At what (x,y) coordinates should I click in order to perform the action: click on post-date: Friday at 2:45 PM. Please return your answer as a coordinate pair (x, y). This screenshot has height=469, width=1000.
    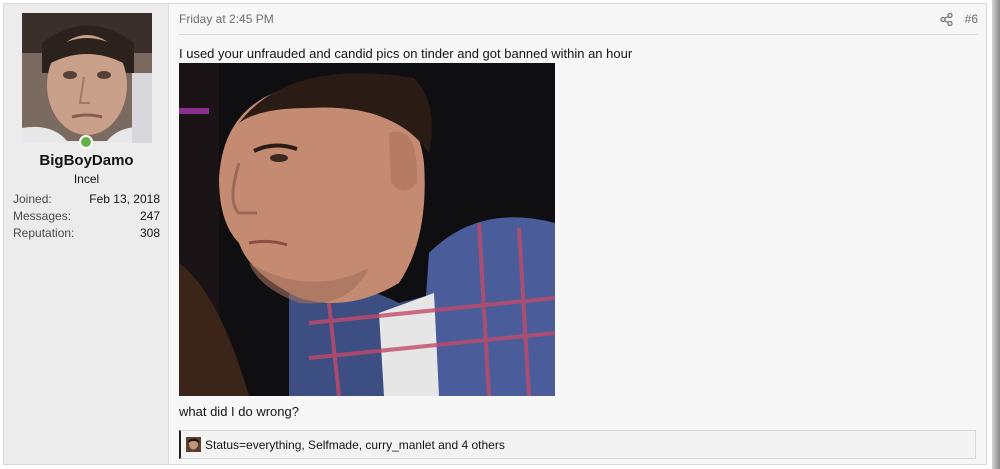
    Looking at the image, I should click on (226, 19).